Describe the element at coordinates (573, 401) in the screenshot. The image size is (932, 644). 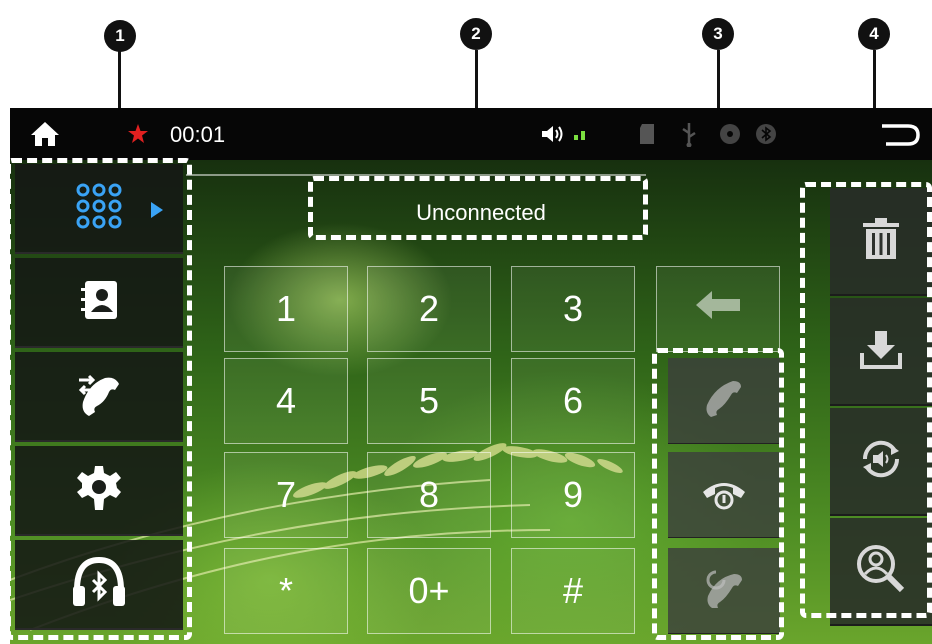
I see `key-6: 6` at that location.